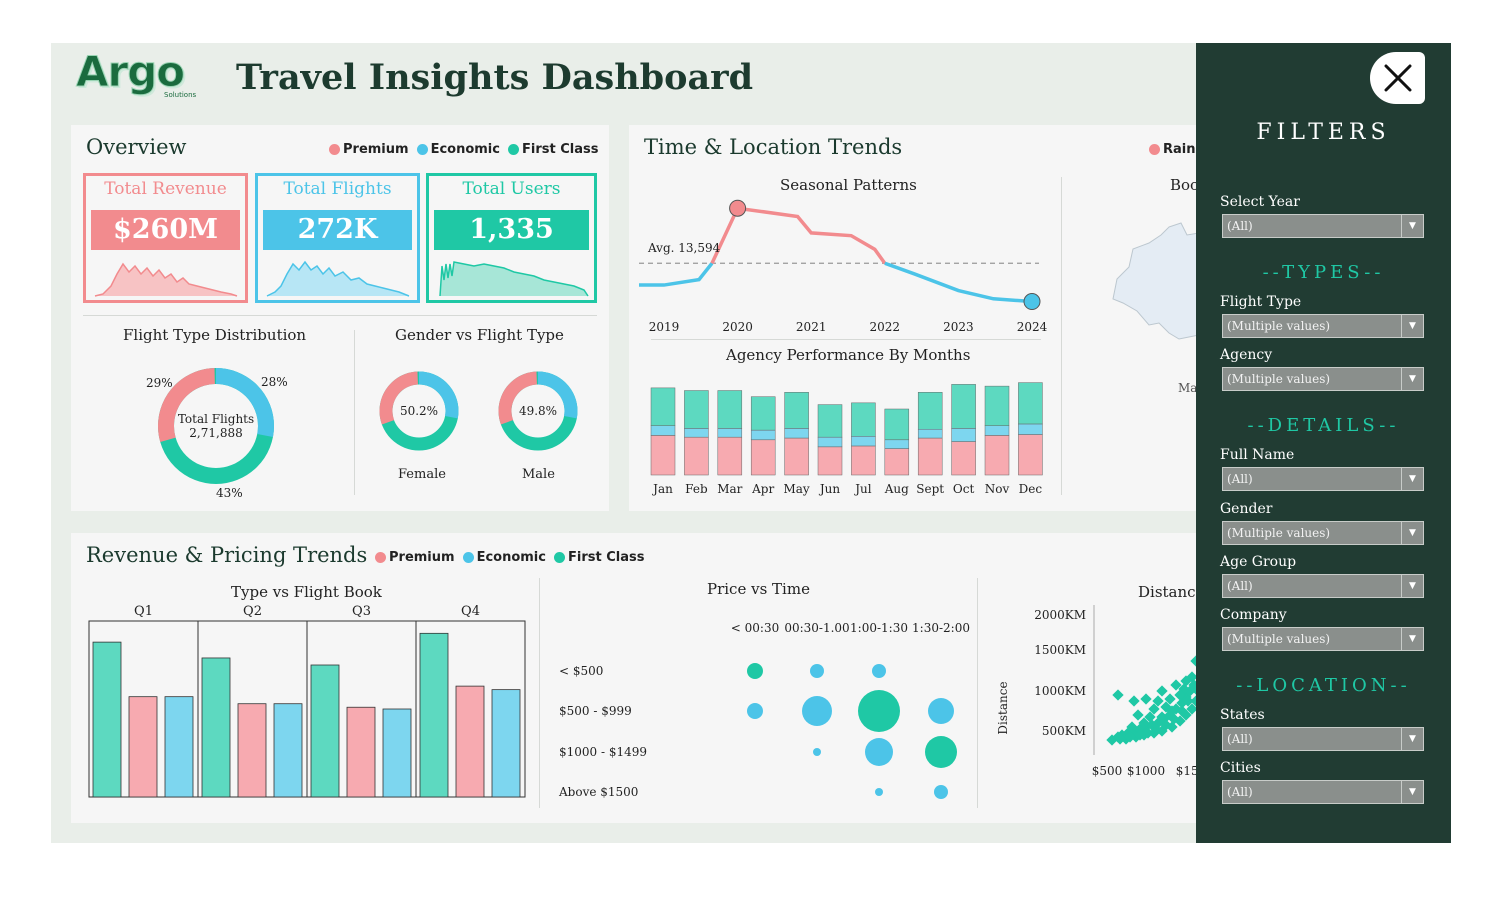 This screenshot has width=1512, height=900. Describe the element at coordinates (1240, 768) in the screenshot. I see `cities-label: Cities` at that location.